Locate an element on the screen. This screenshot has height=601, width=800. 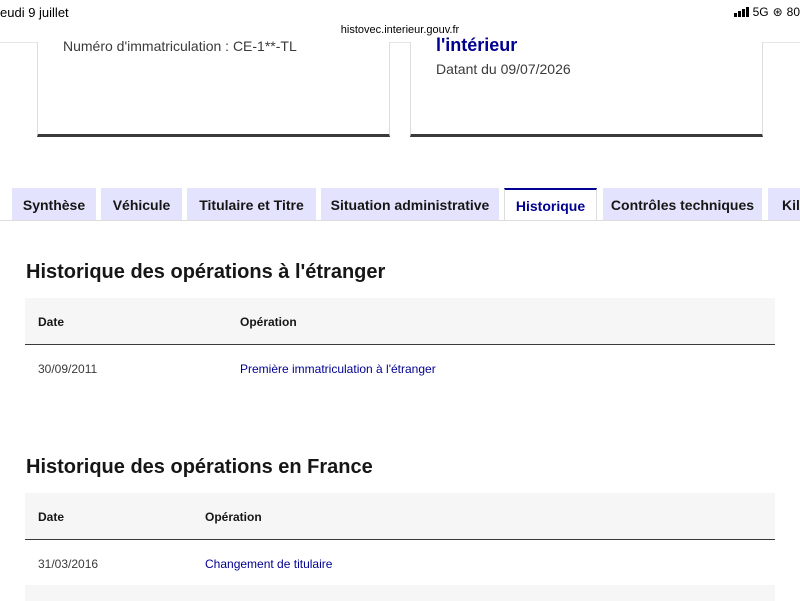
france-table-header: Date Opération is located at coordinates (400, 516).